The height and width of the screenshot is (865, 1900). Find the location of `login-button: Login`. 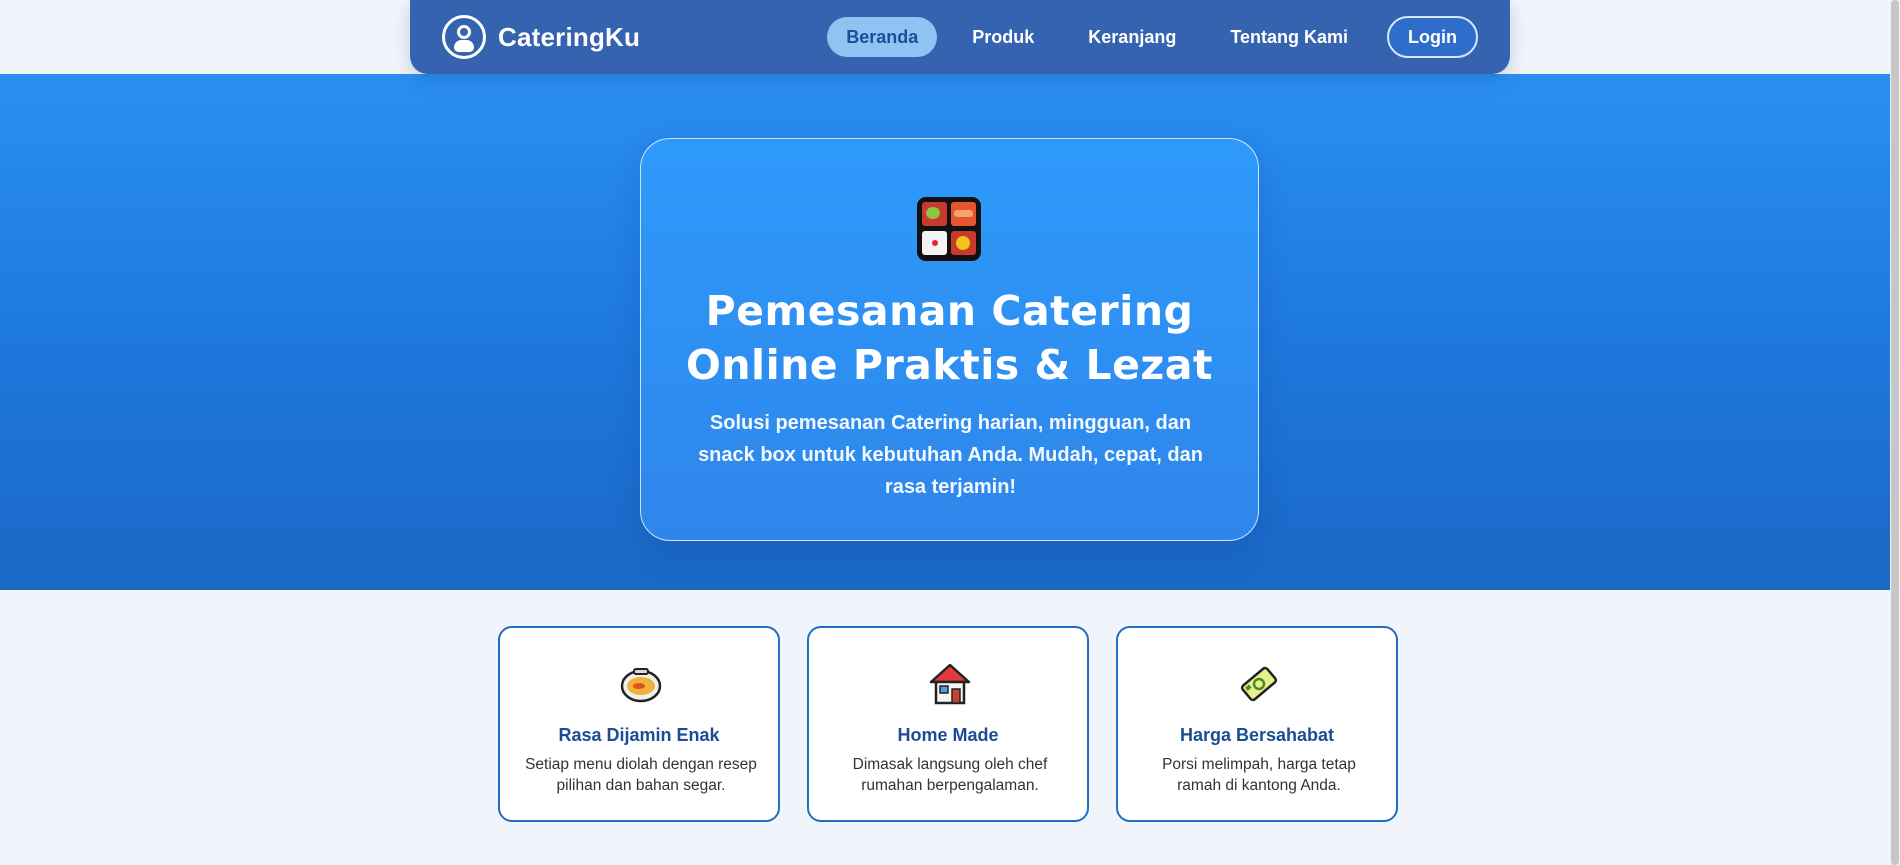

login-button: Login is located at coordinates (1432, 37).